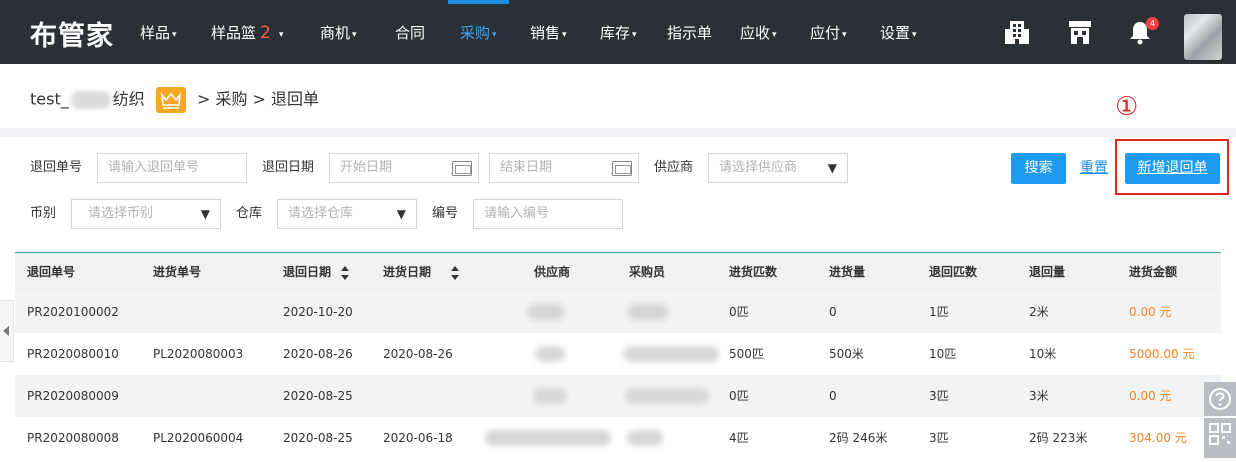 This screenshot has height=462, width=1236. Describe the element at coordinates (739, 438) in the screenshot. I see `cell-receipt-pieces: 4匹` at that location.